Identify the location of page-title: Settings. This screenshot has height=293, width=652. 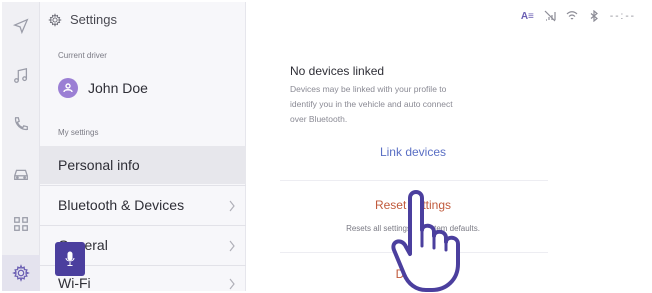
(93, 19).